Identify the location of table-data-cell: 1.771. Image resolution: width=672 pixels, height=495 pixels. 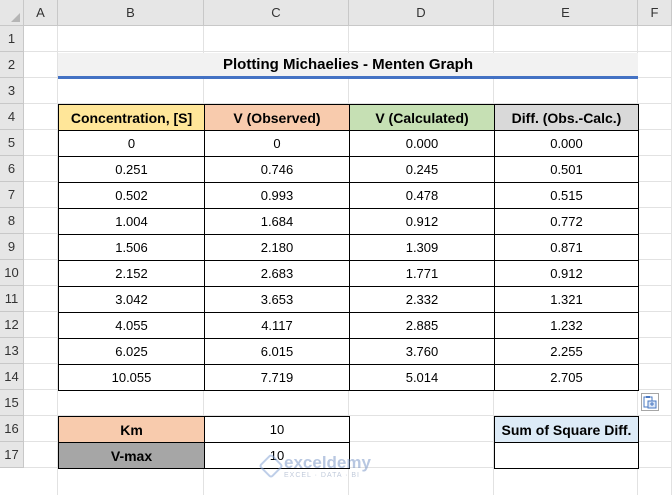
(422, 273).